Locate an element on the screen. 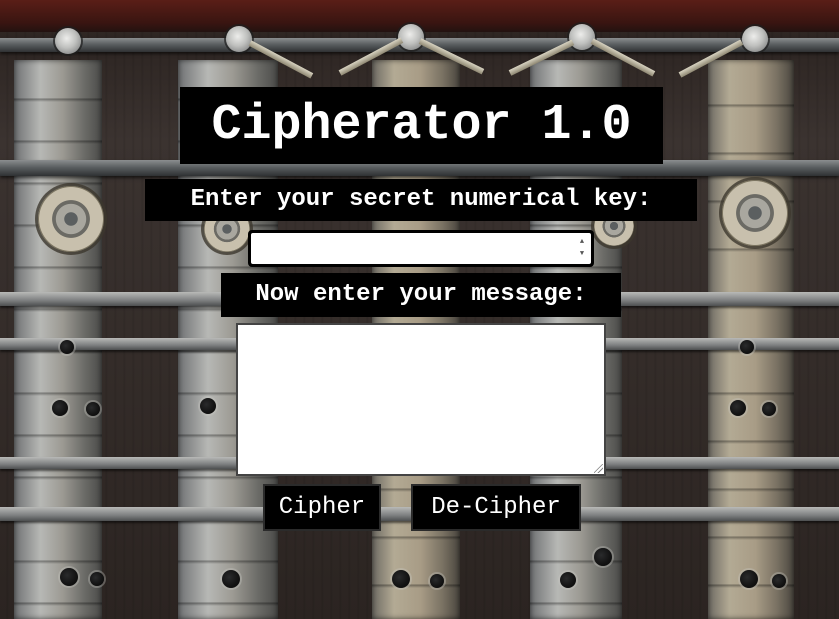  key-input-wrapper: ▲ ▼ is located at coordinates (421, 248).